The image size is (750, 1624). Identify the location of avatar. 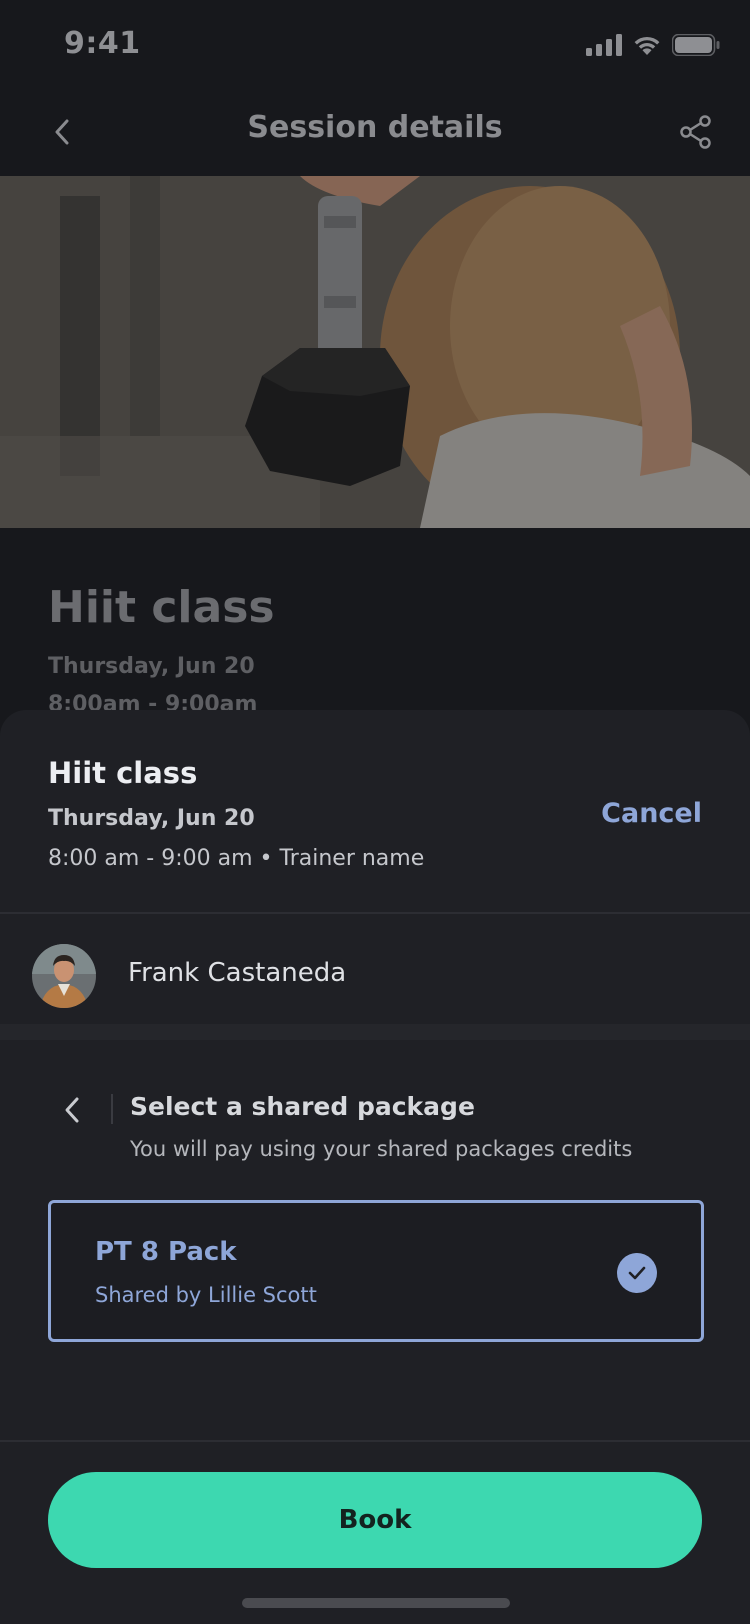
(64, 976).